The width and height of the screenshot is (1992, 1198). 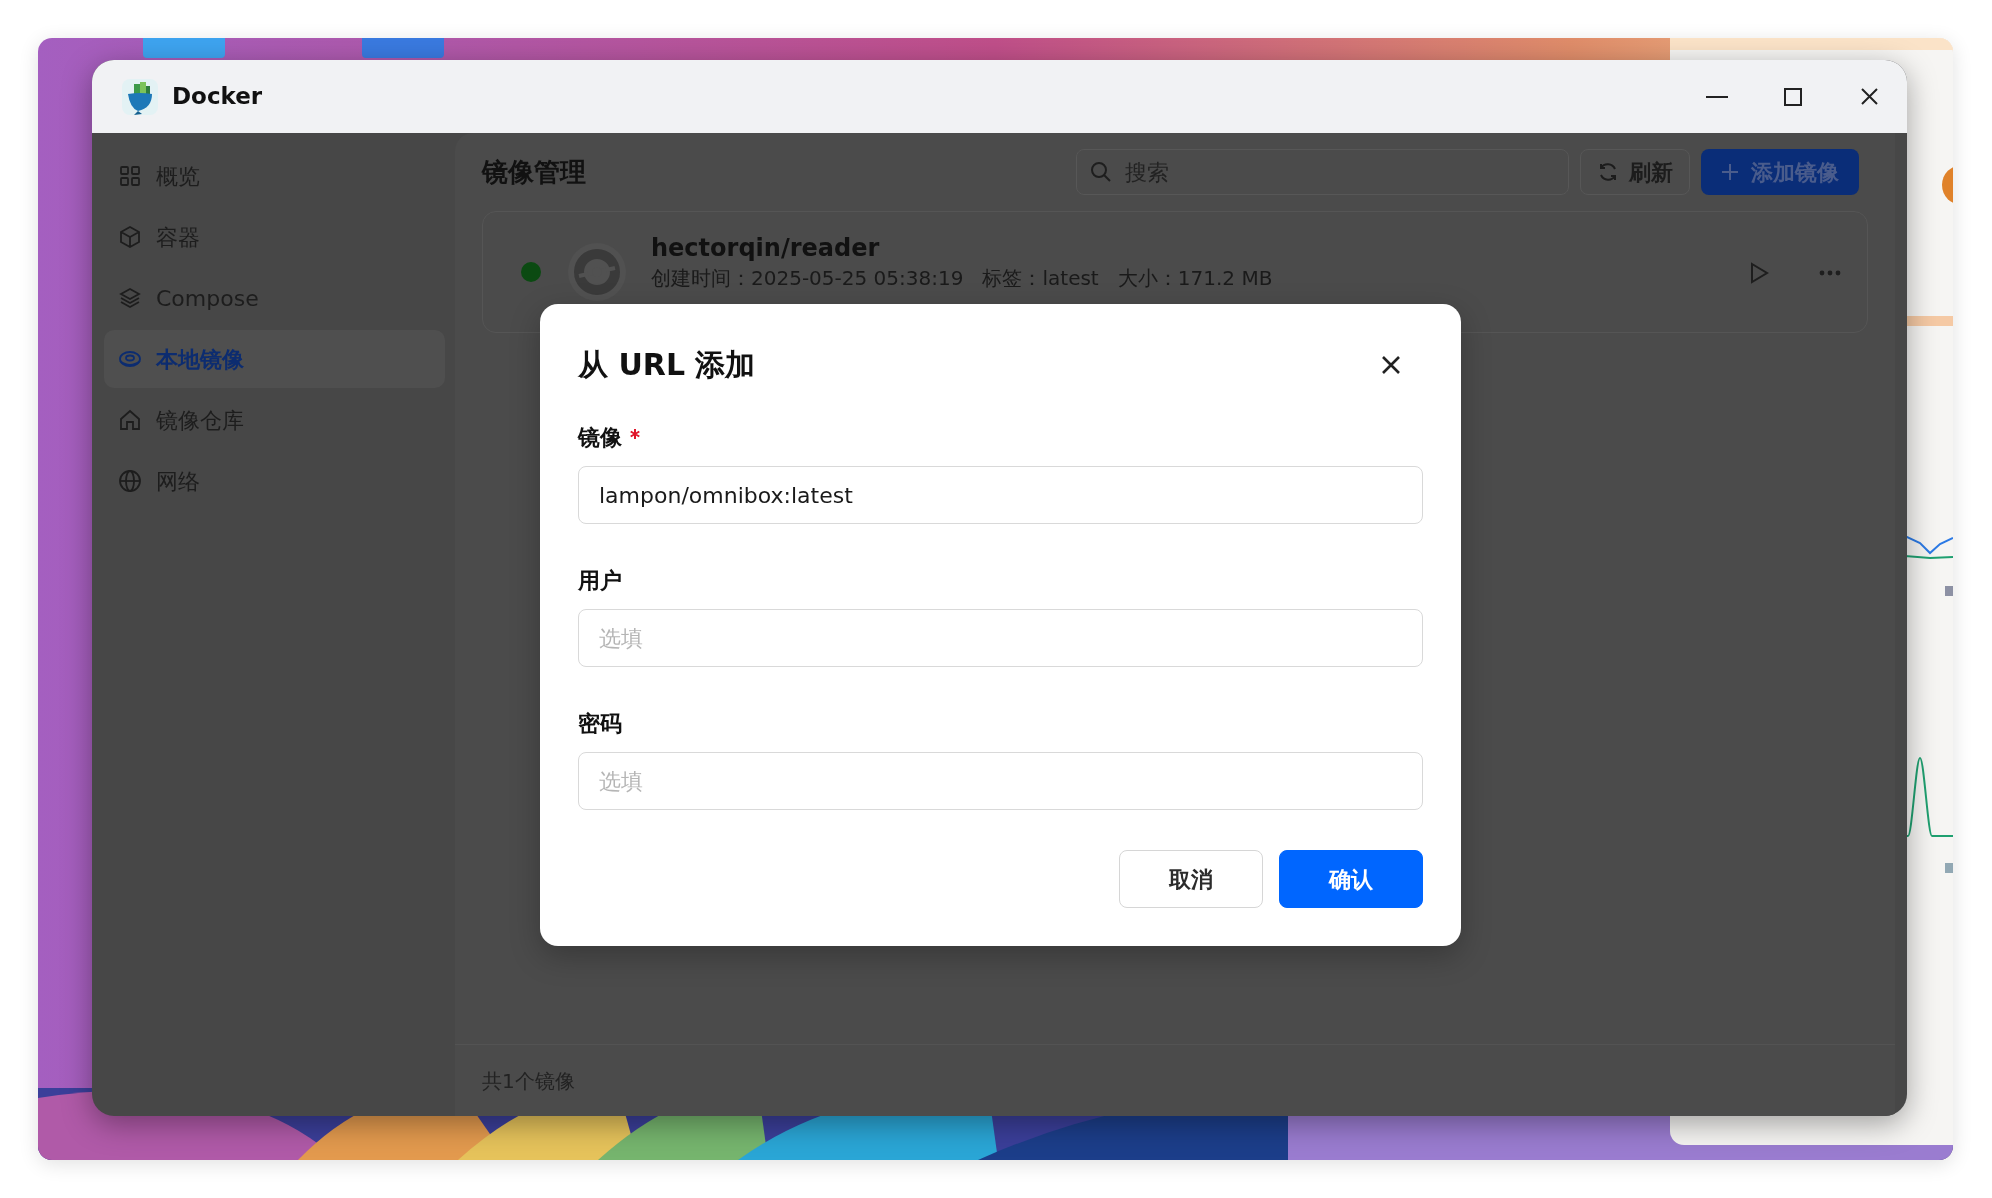 What do you see at coordinates (130, 481) in the screenshot?
I see `globe-icon` at bounding box center [130, 481].